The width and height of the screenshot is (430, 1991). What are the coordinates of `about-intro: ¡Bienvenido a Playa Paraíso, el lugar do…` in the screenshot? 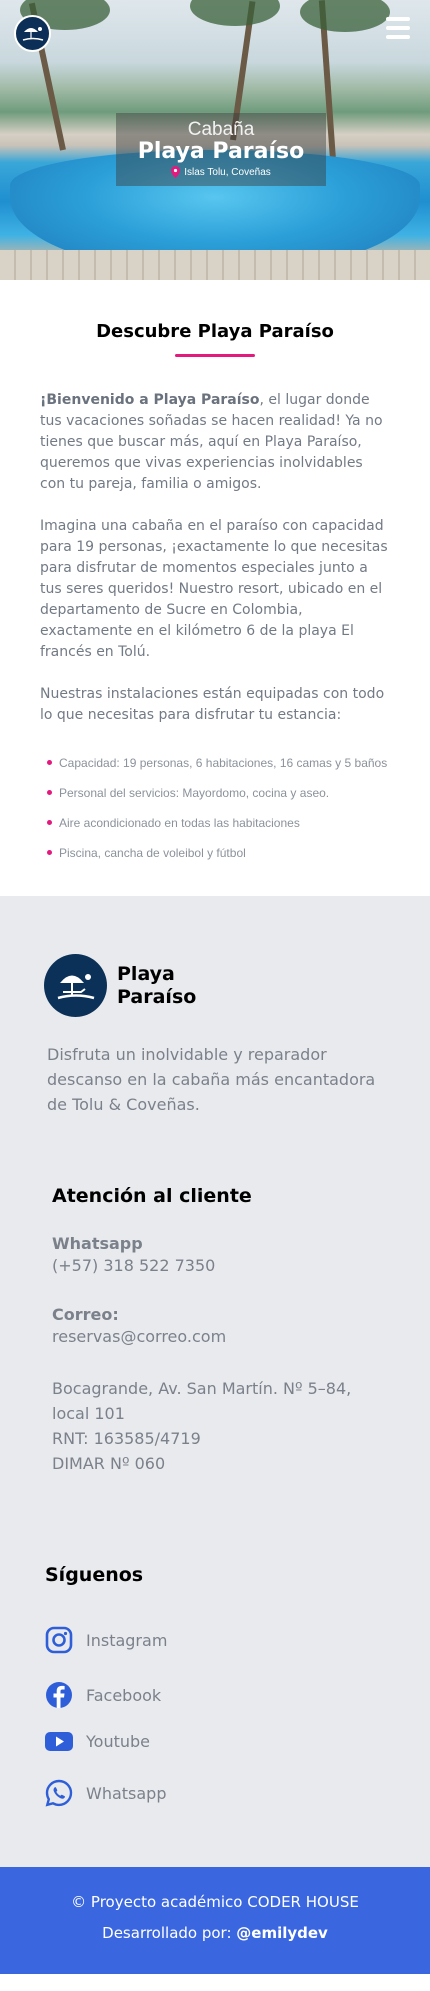 It's located at (215, 442).